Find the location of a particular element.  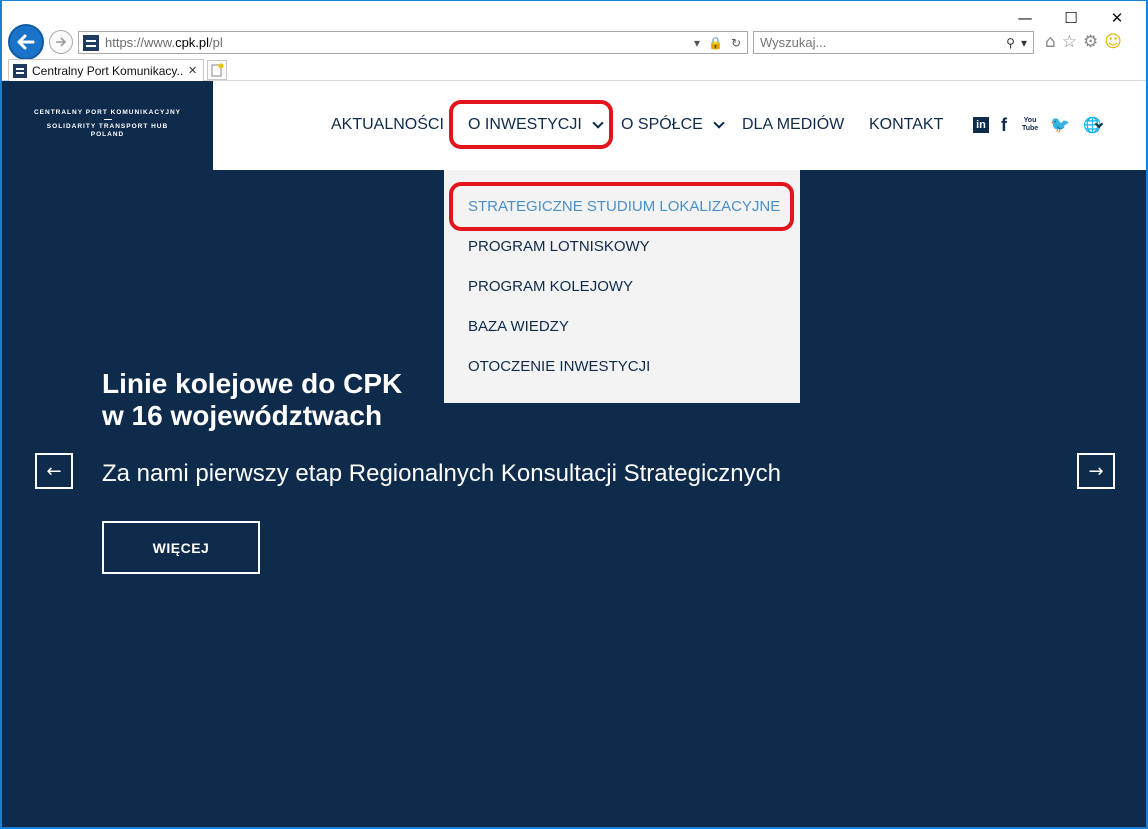

youtube-icon: You Tube is located at coordinates (1030, 125).